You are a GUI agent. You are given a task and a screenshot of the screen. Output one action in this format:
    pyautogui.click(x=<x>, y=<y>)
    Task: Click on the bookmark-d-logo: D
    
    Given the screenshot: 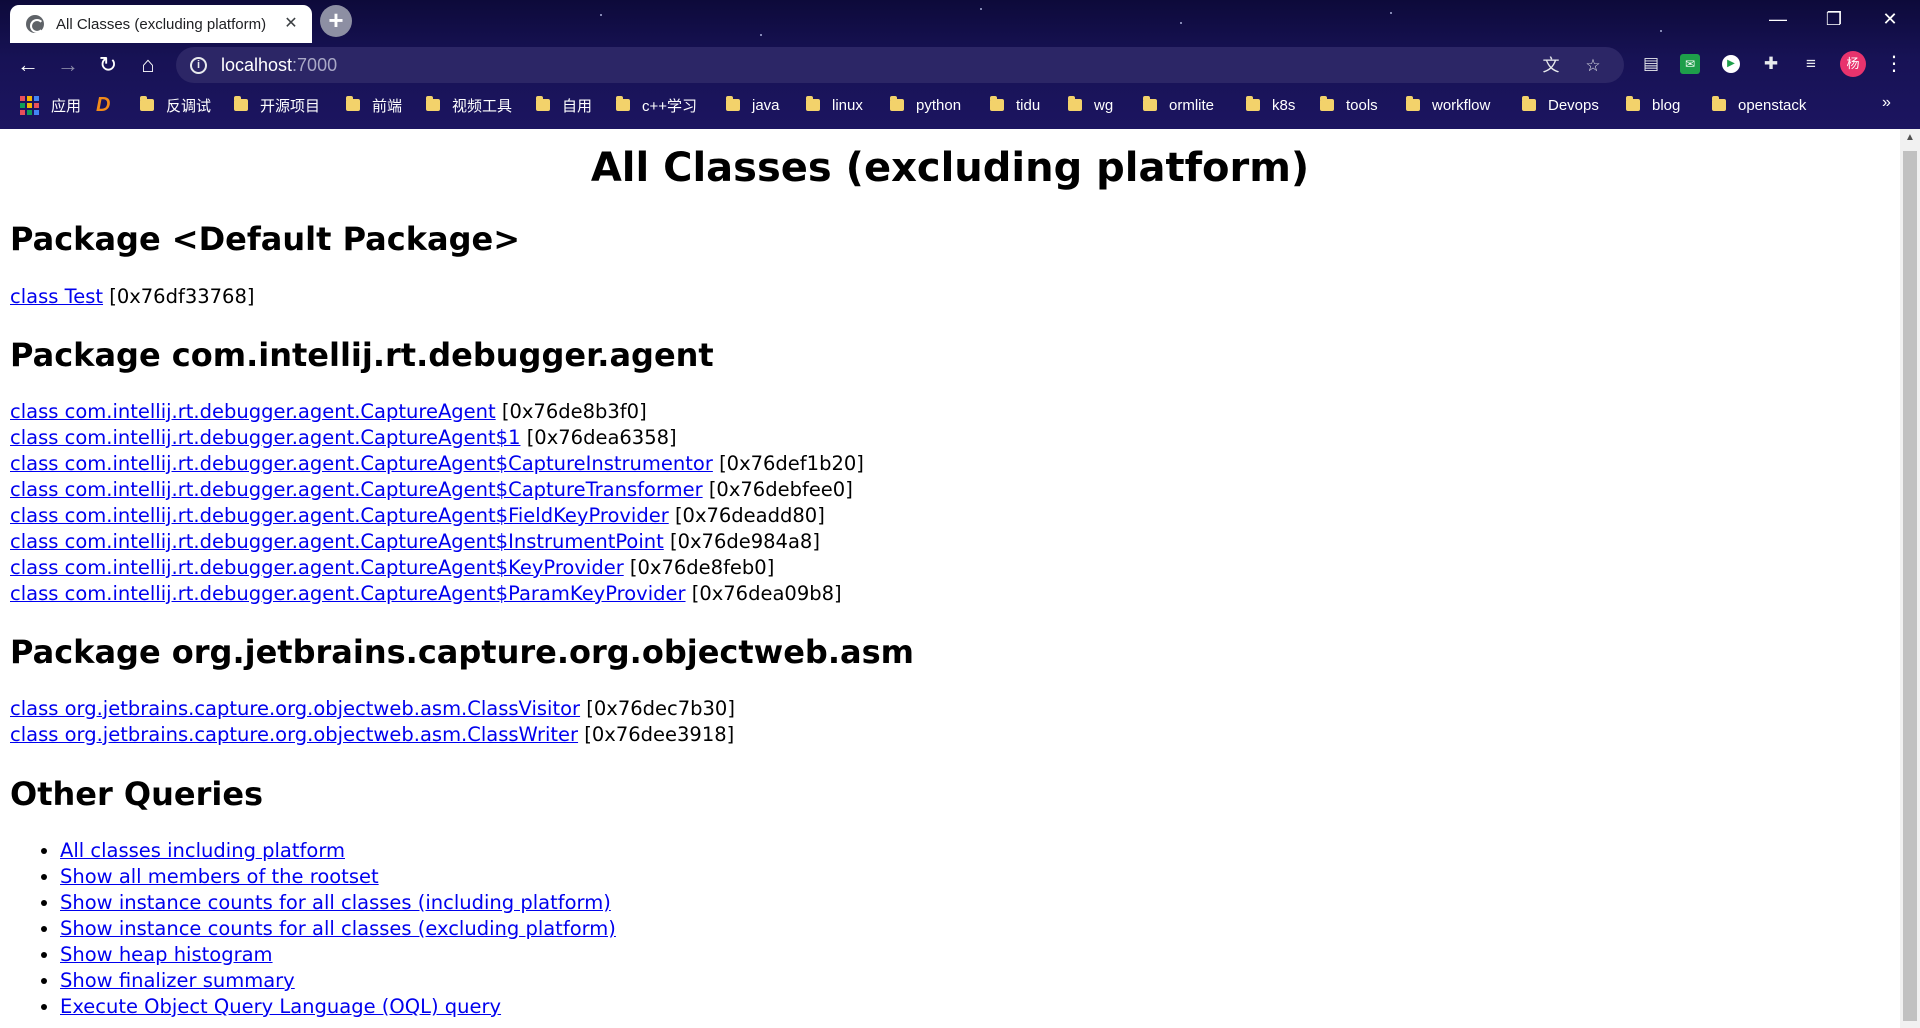 What is the action you would take?
    pyautogui.click(x=103, y=105)
    